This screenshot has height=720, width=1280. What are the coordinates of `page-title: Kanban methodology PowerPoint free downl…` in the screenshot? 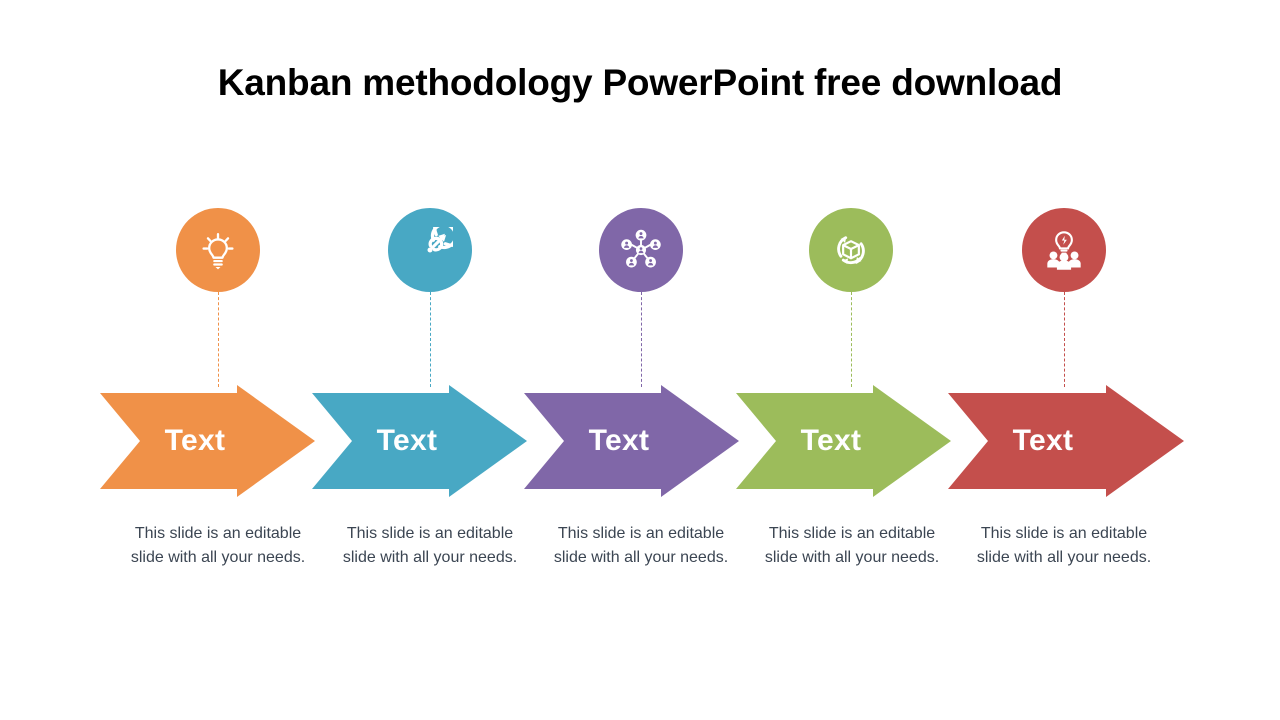 It's located at (640, 82).